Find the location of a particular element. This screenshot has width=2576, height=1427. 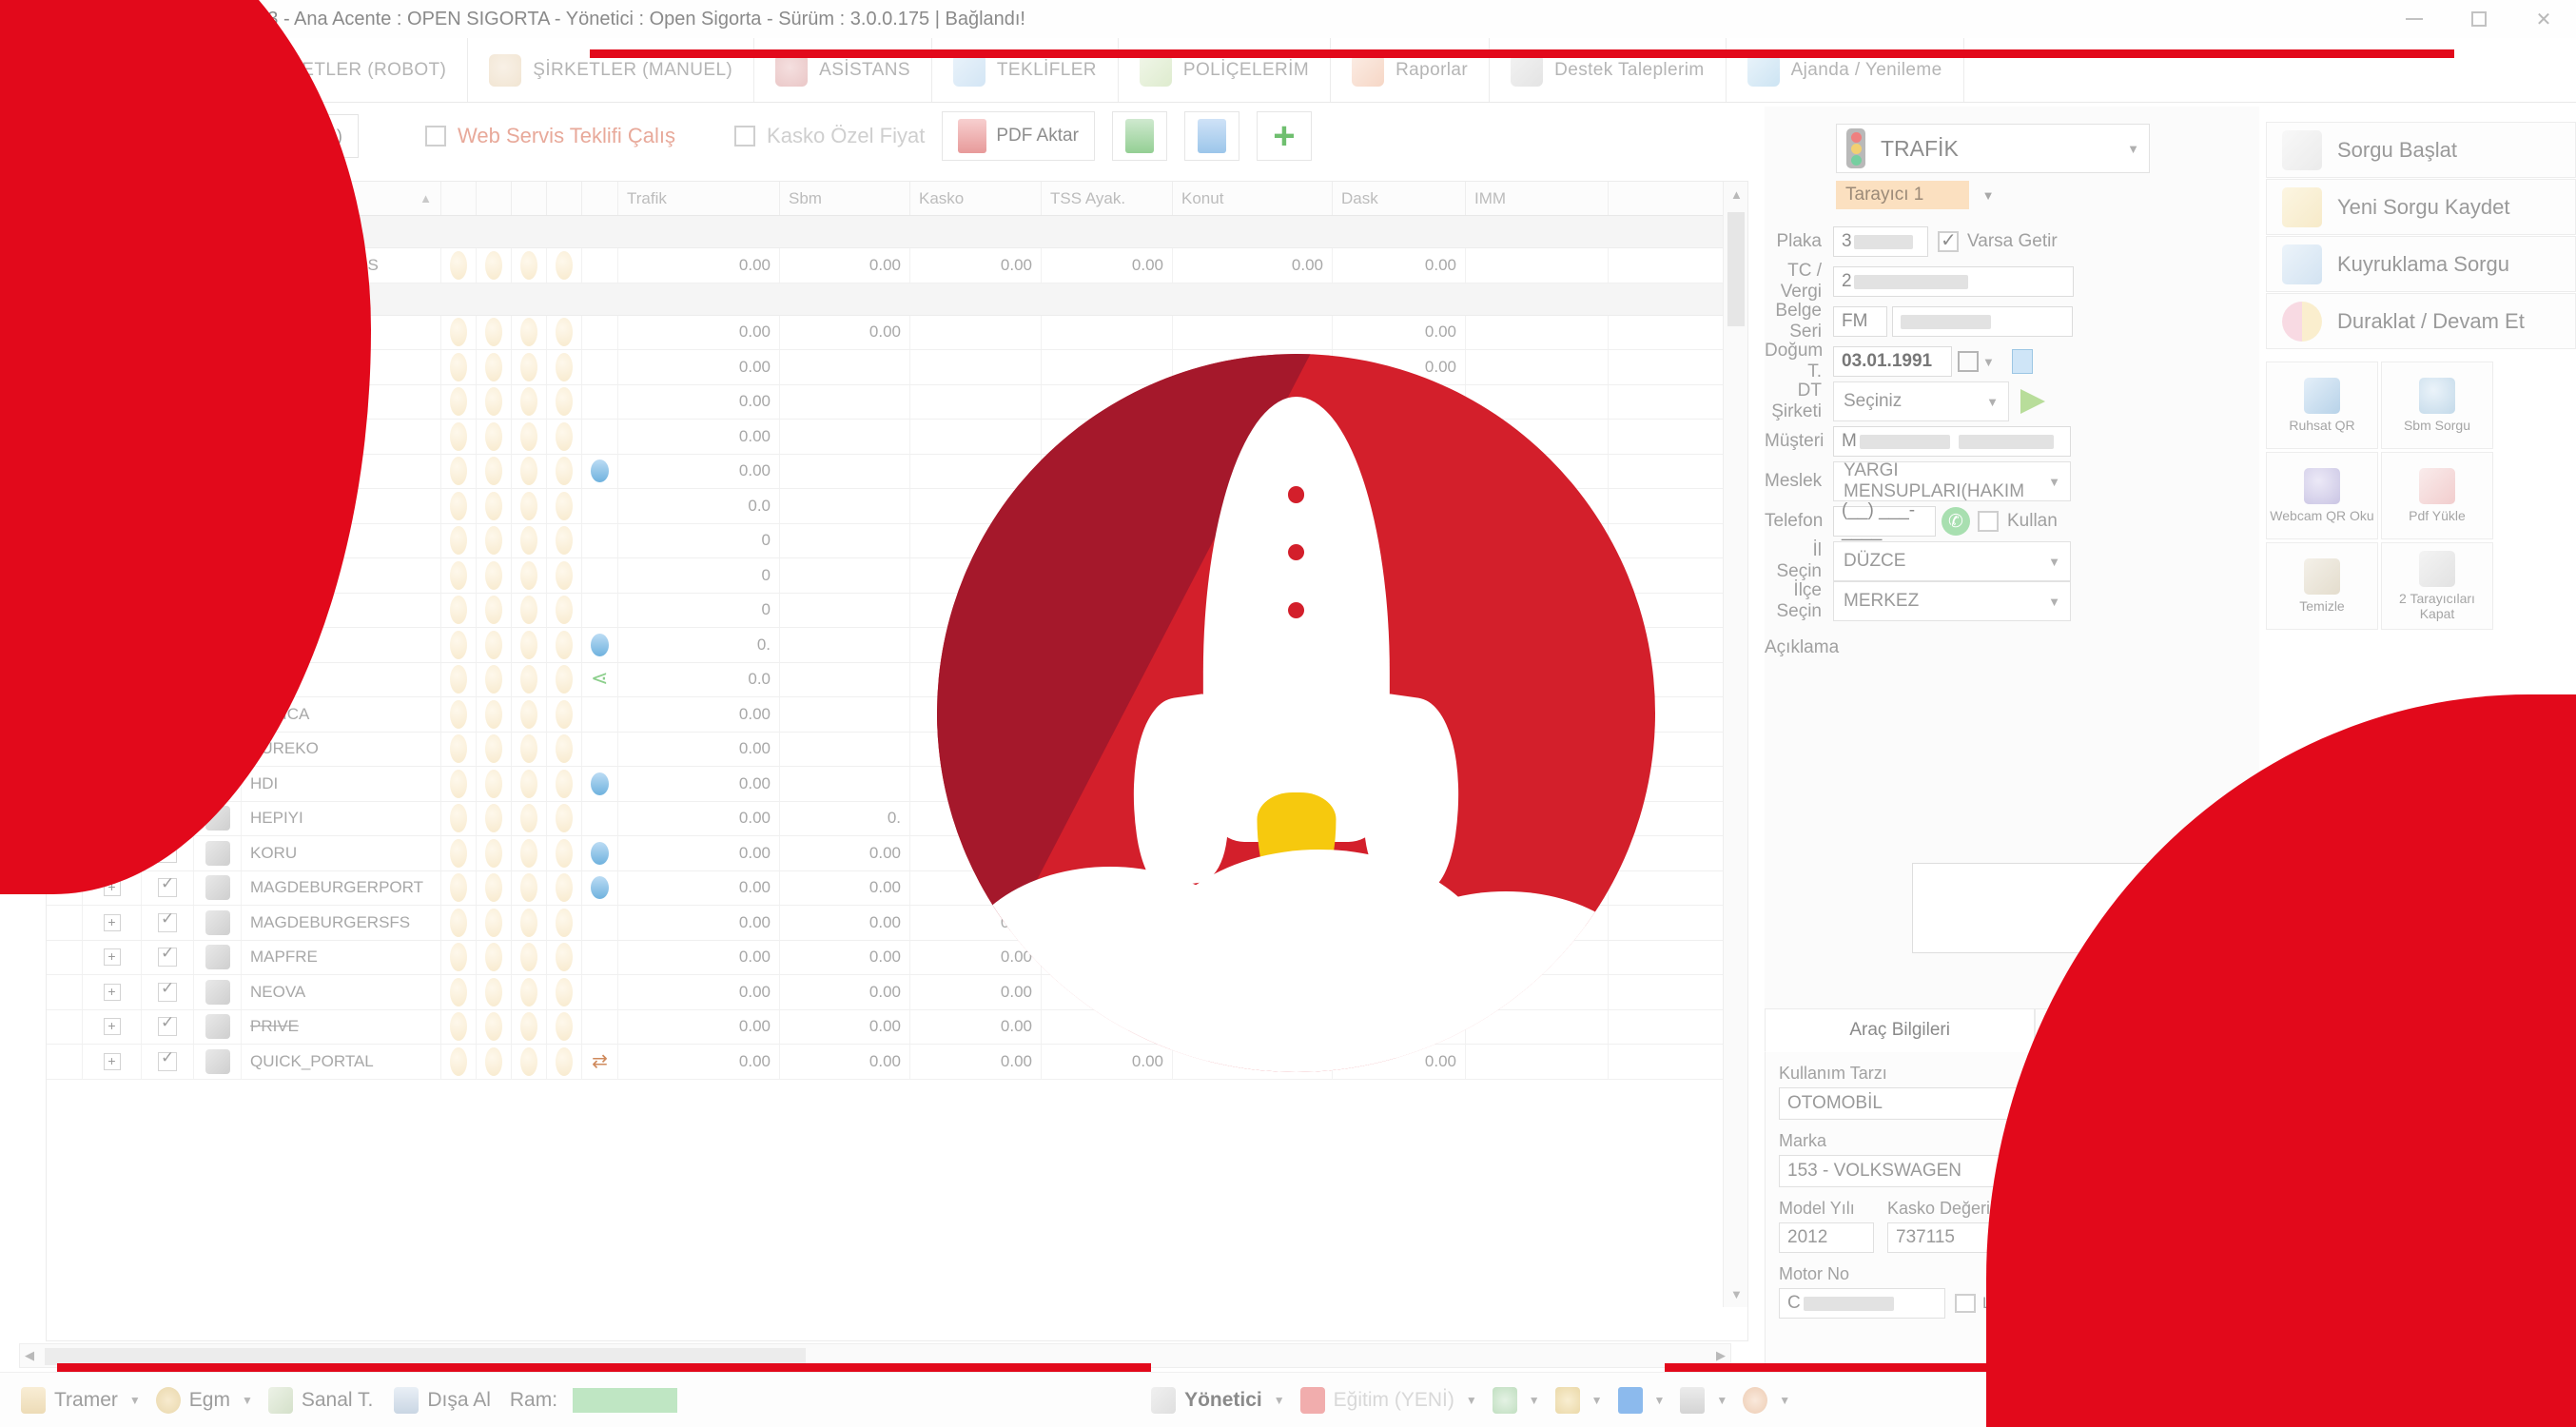

tile-temizle: Temizle is located at coordinates (2322, 586).